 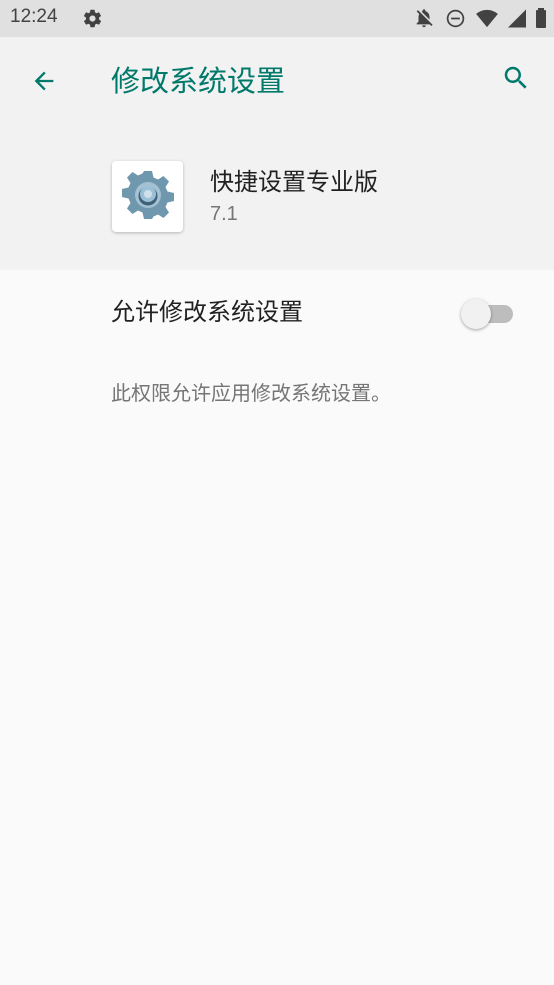 I want to click on arrow-back-icon, so click(x=44, y=83).